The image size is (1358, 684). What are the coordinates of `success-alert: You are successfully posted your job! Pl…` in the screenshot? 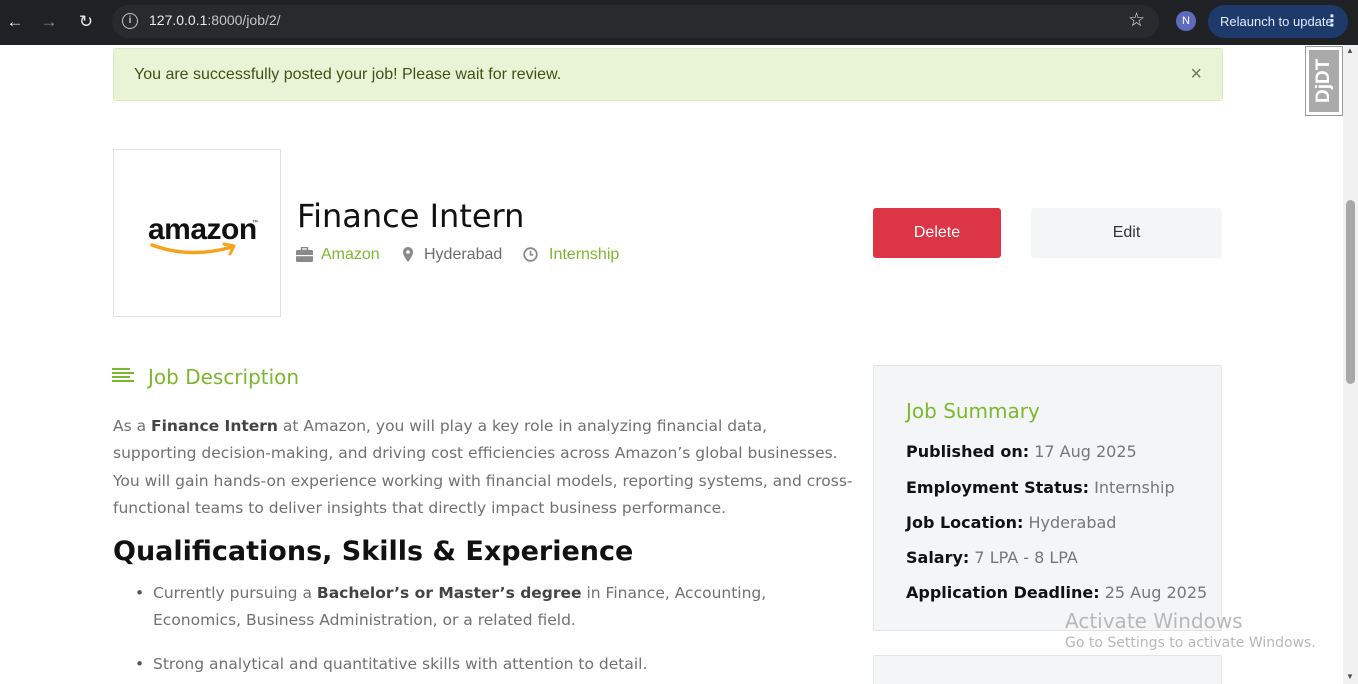 It's located at (668, 74).